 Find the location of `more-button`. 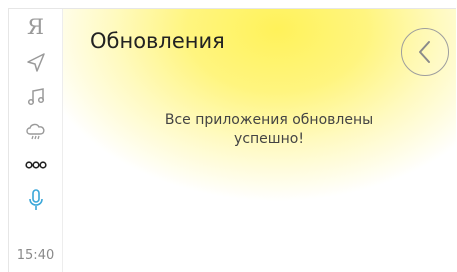

more-button is located at coordinates (35, 165).